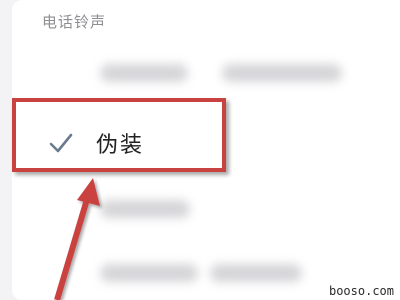  Describe the element at coordinates (120, 145) in the screenshot. I see `option-label: 伪装` at that location.